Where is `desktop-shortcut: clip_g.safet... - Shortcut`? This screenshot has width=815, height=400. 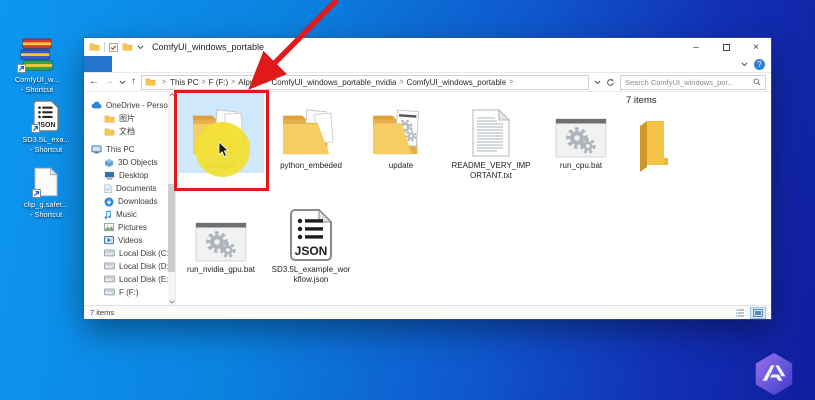
desktop-shortcut: clip_g.safet... - Shortcut is located at coordinates (46, 190).